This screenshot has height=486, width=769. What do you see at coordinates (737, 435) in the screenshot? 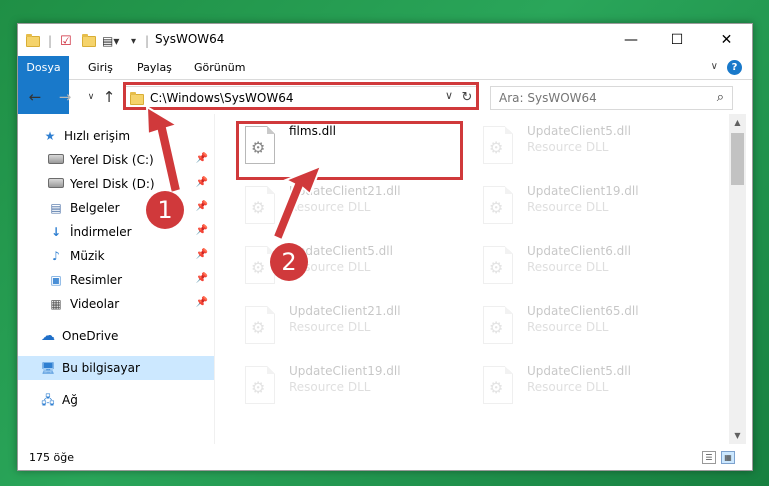
I see `scroll-down-icon: ▼` at bounding box center [737, 435].